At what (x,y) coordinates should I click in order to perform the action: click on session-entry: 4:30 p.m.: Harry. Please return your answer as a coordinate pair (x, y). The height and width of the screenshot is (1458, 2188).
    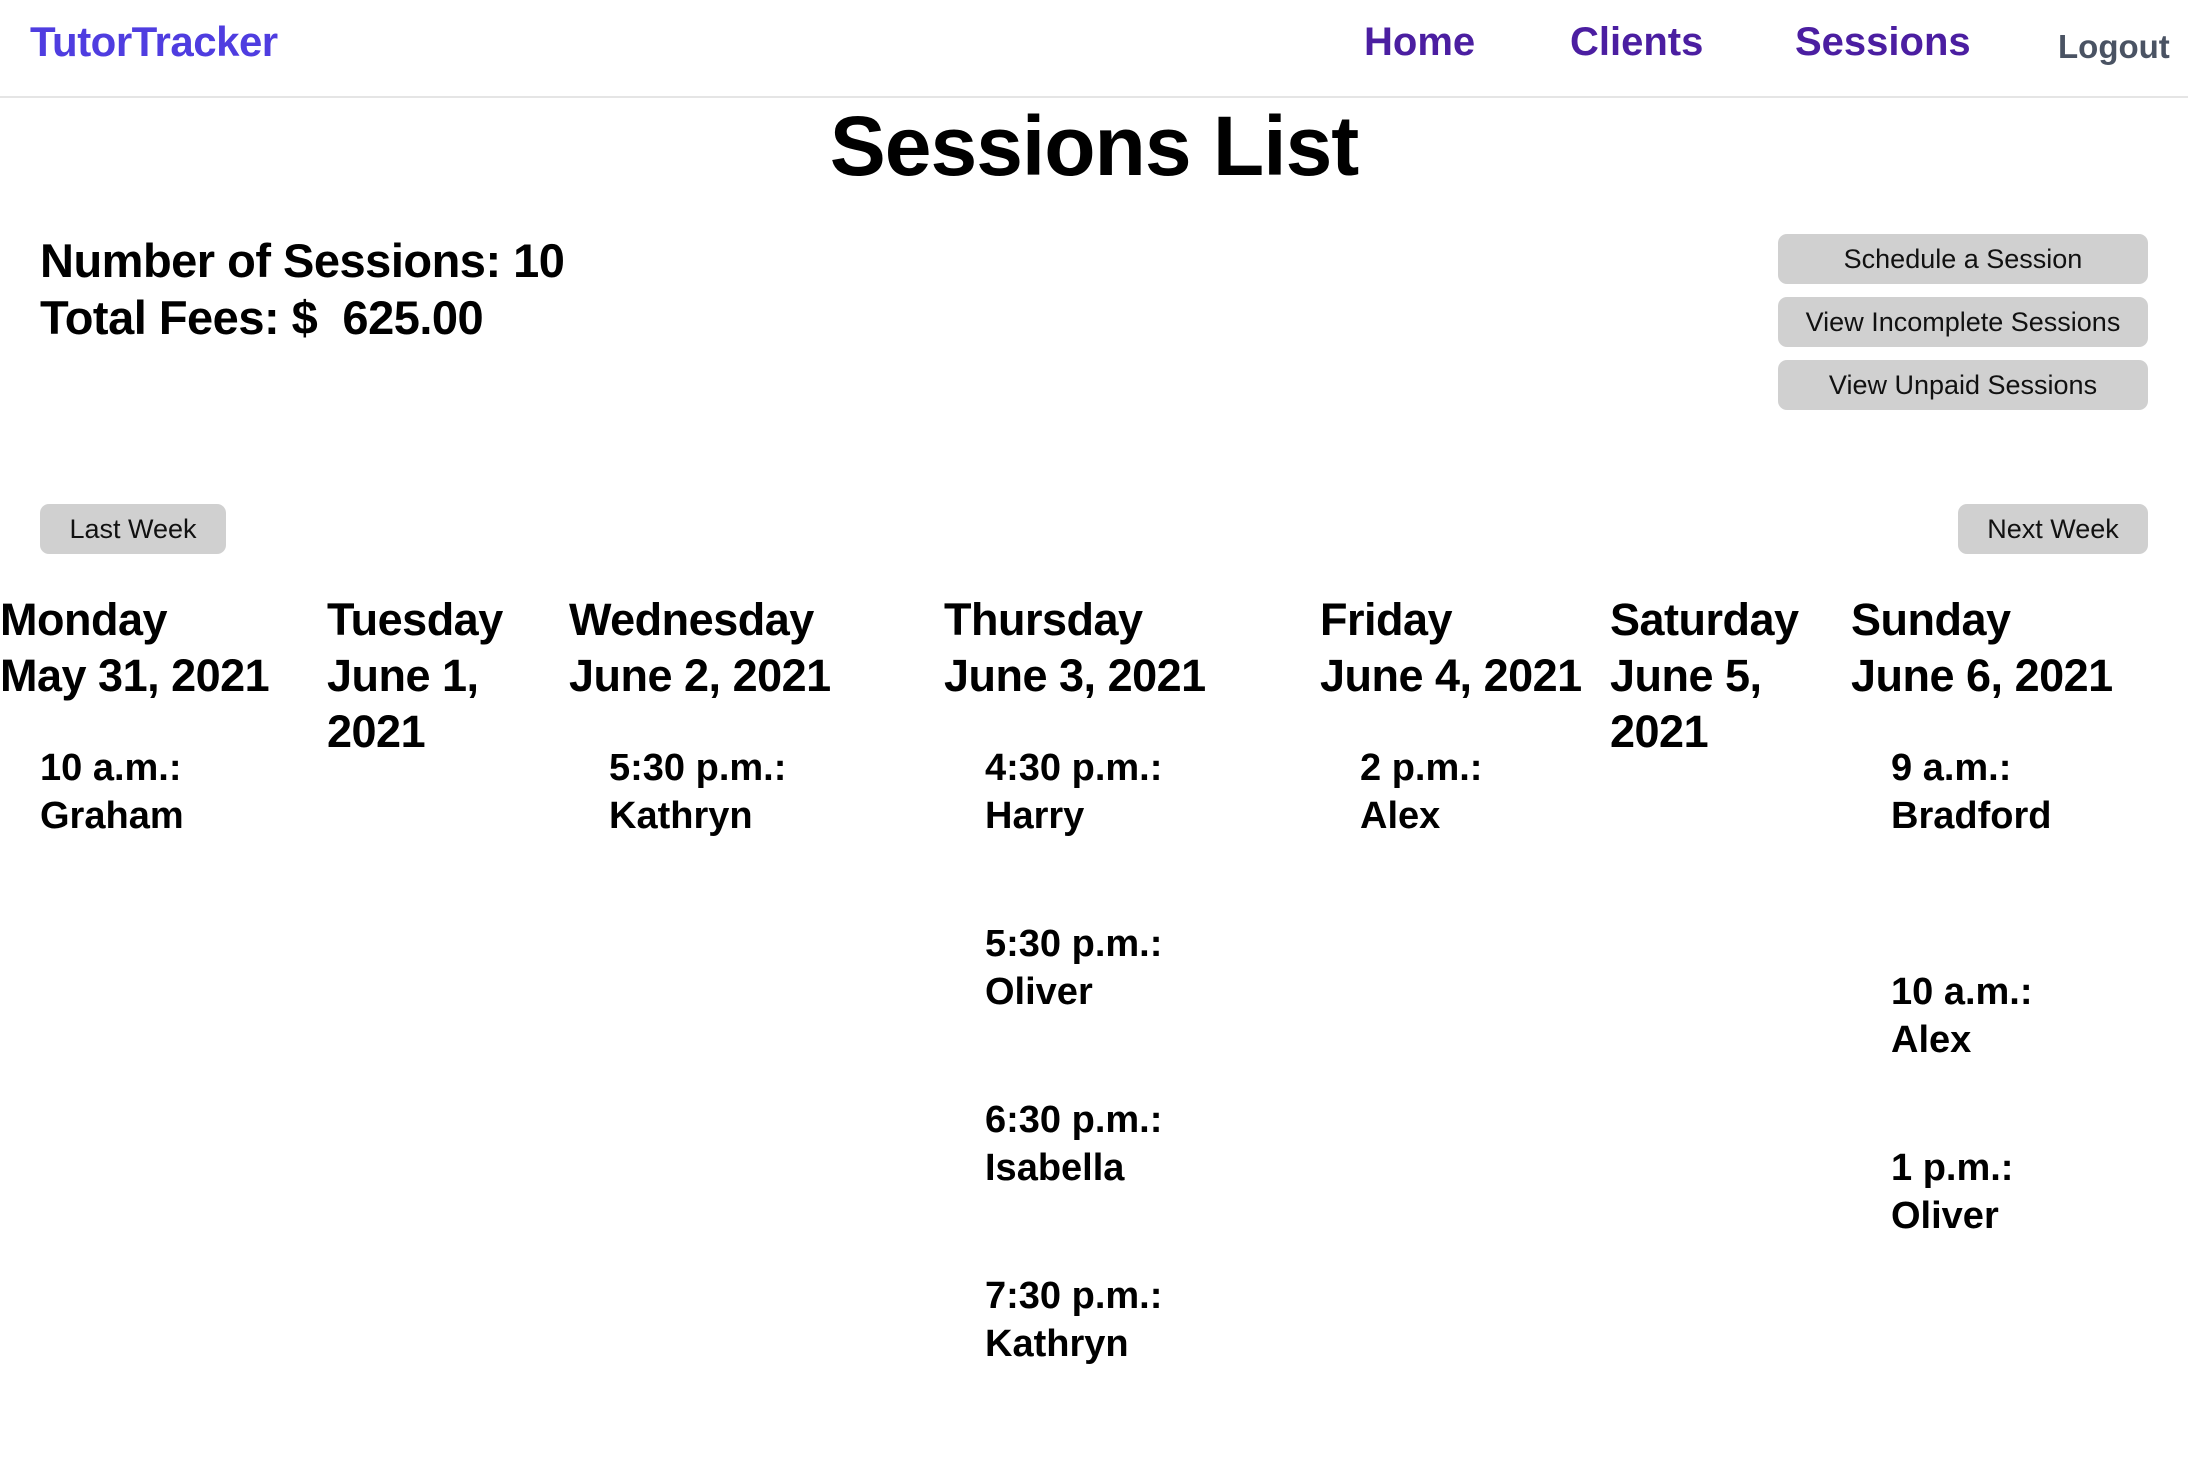
    Looking at the image, I should click on (1073, 792).